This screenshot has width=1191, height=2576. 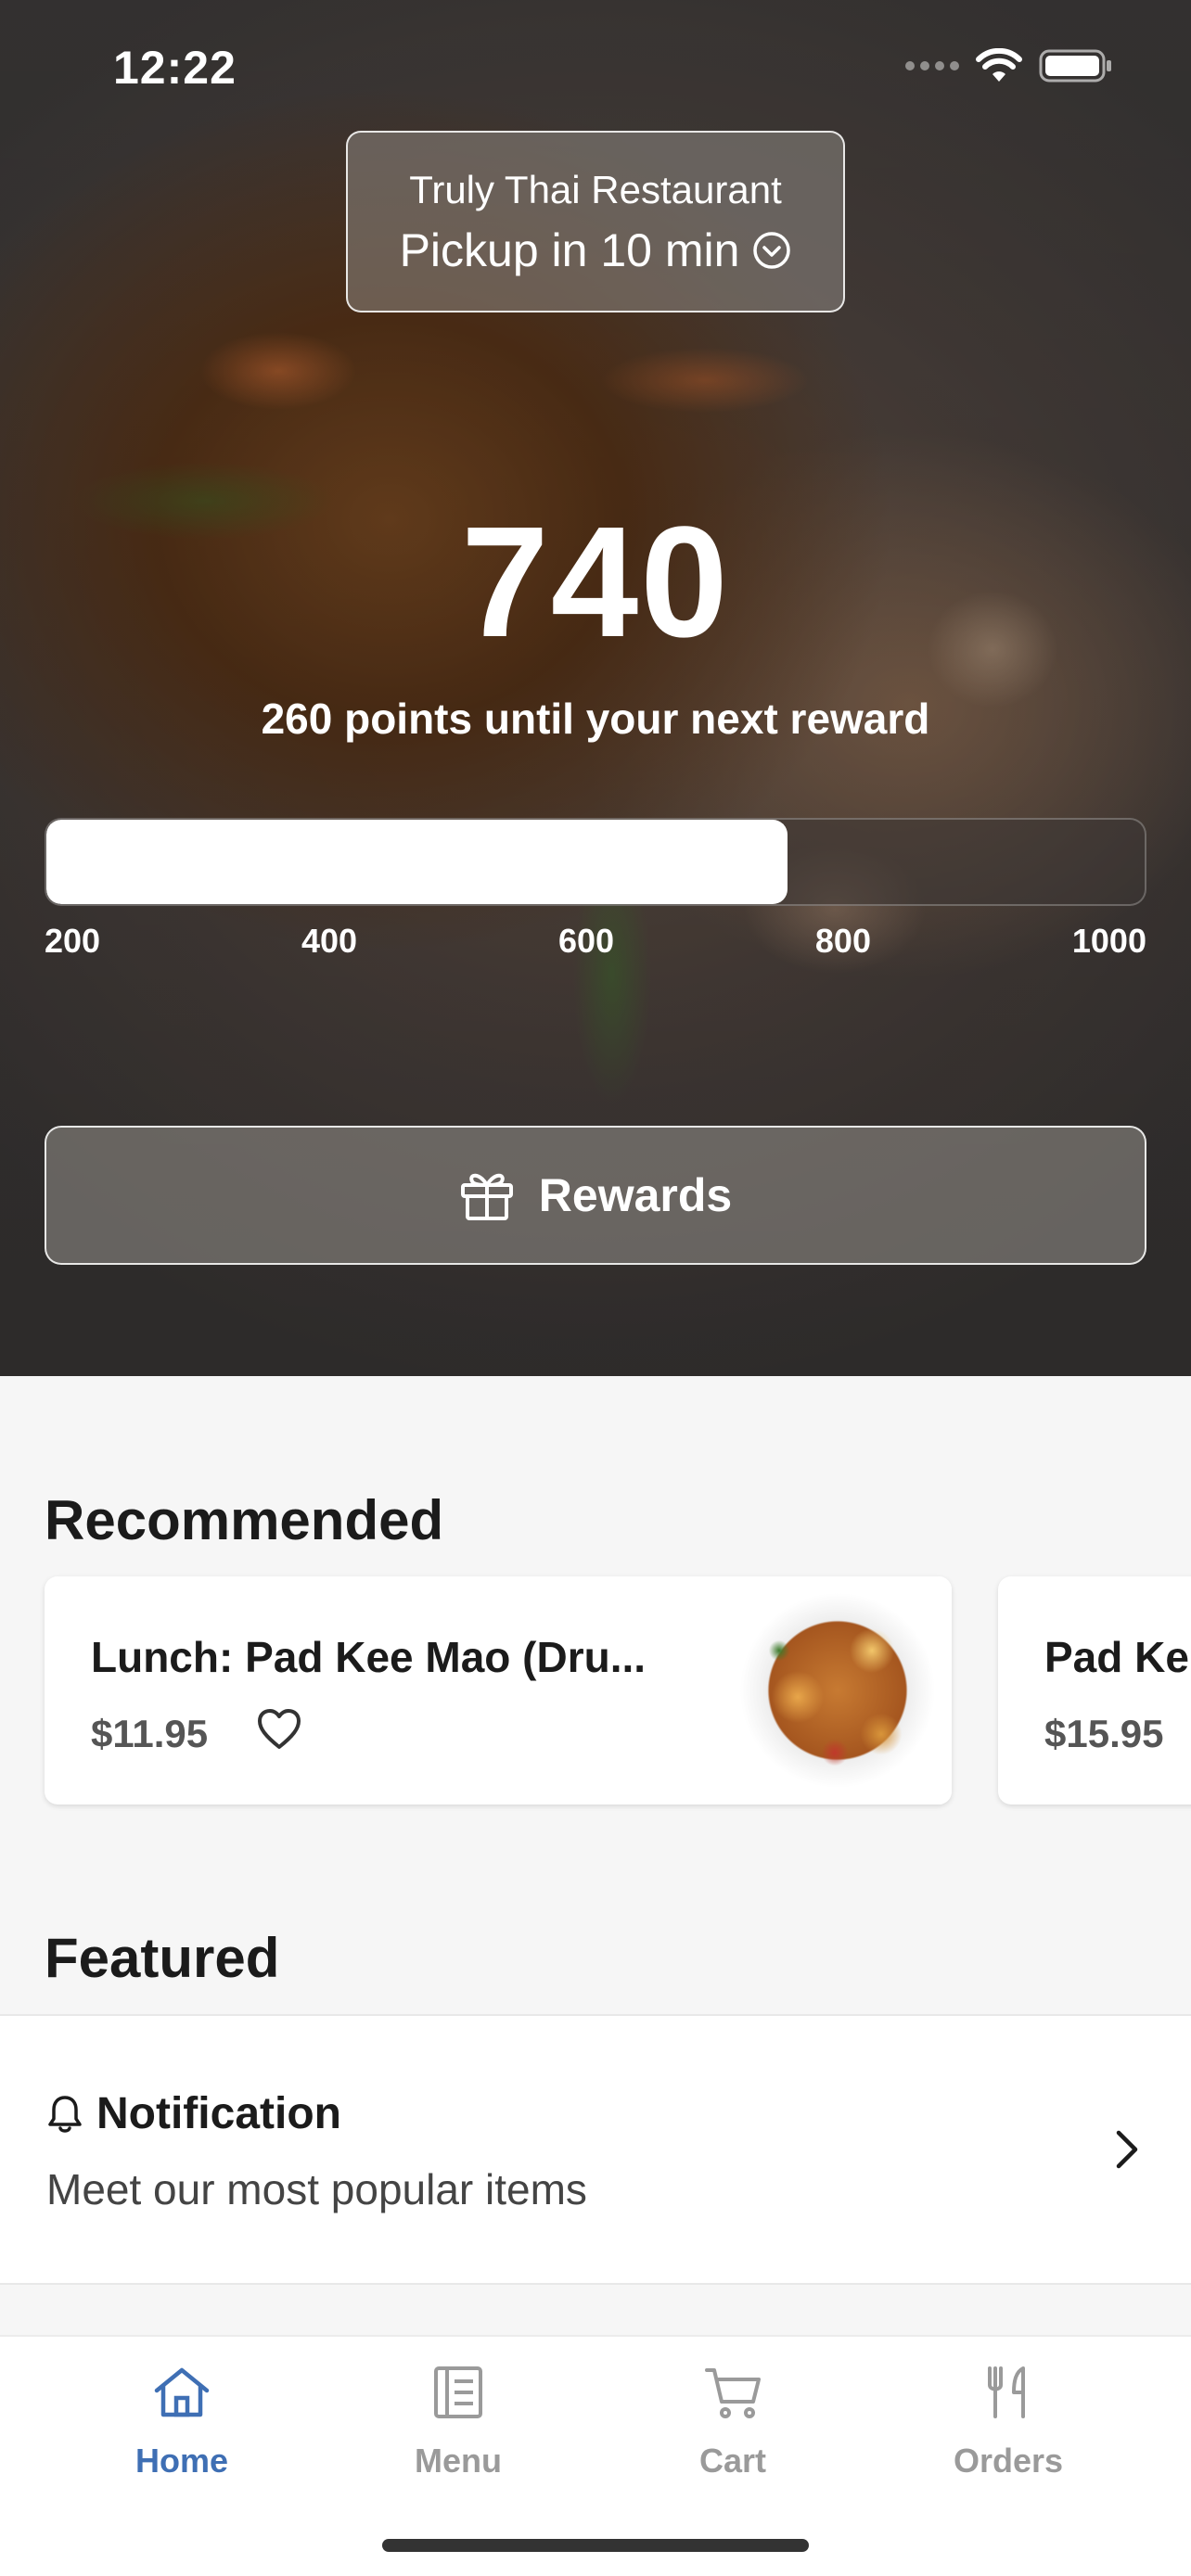 I want to click on tab-home-label: Home, so click(x=181, y=2461).